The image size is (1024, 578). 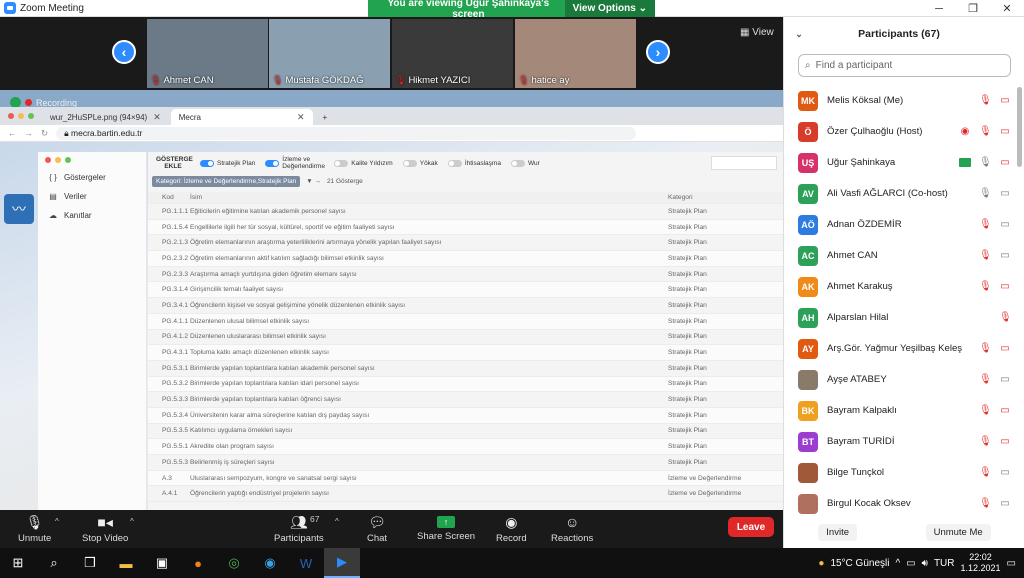 I want to click on forward-icon: →, so click(x=29, y=133).